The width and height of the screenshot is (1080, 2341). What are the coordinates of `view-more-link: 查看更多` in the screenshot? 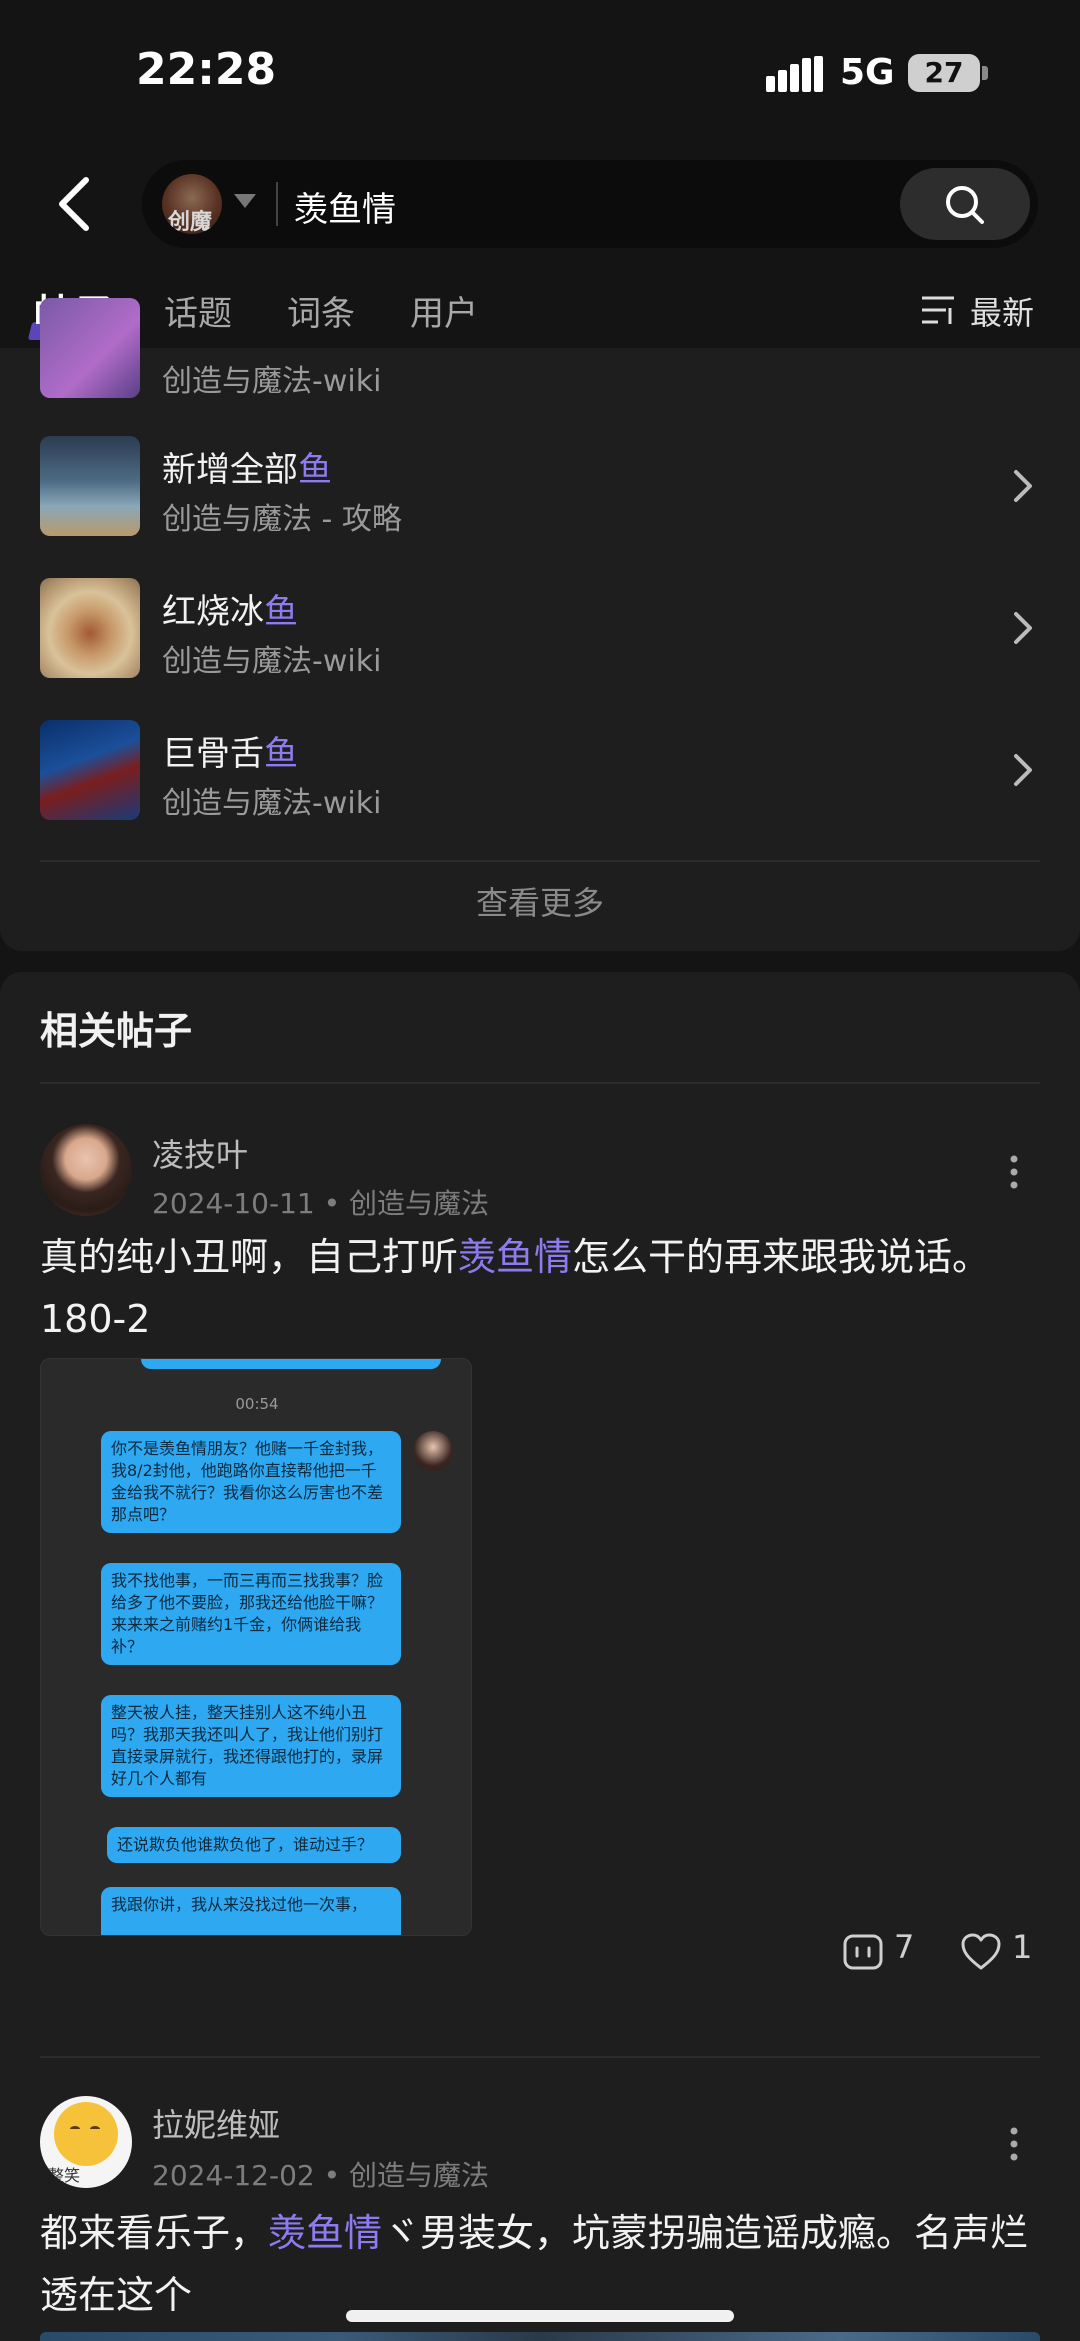 It's located at (540, 901).